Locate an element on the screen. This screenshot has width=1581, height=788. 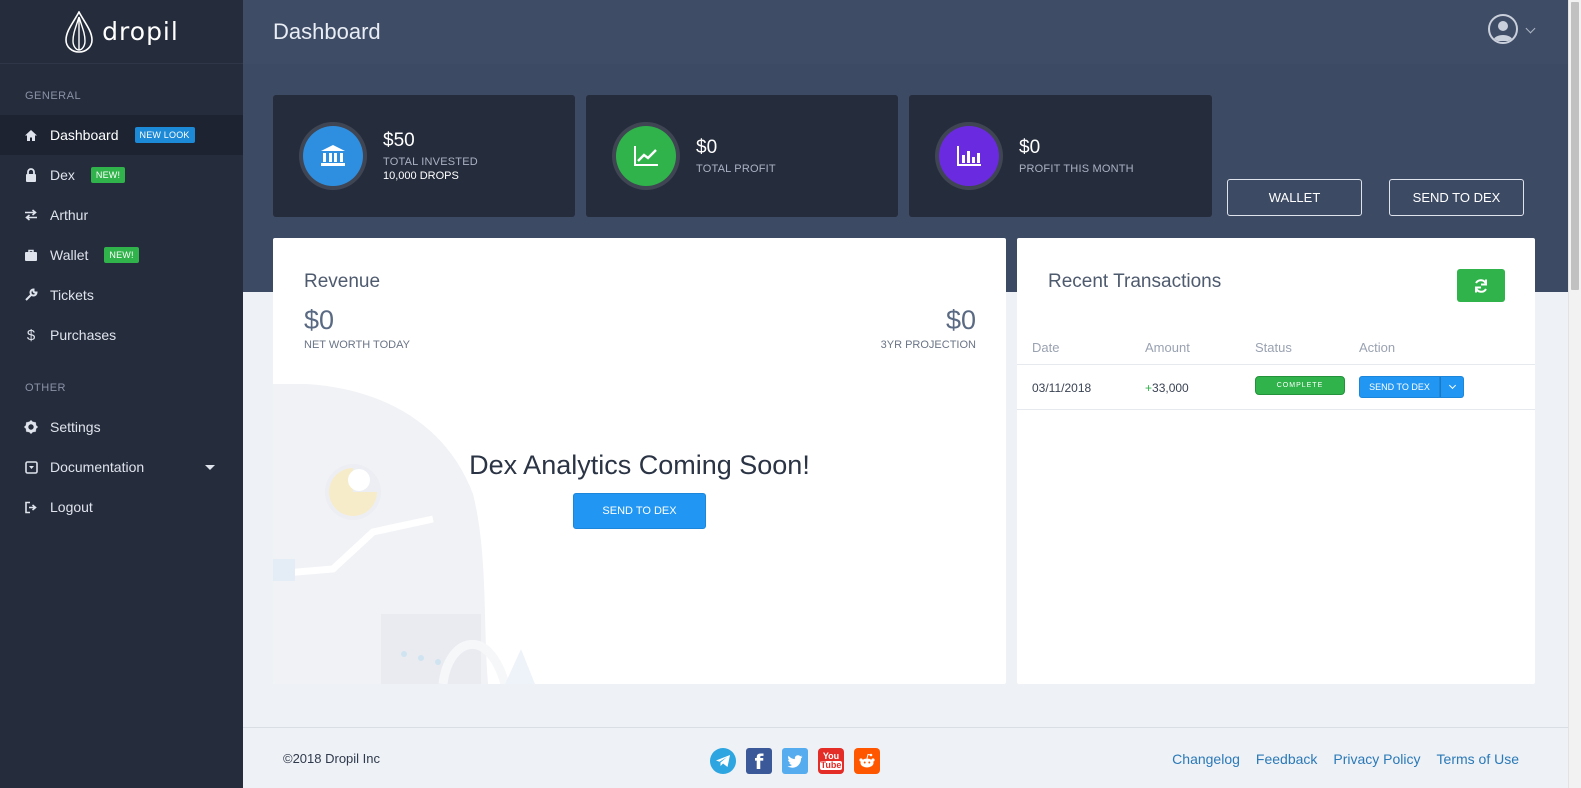
sidebar-item-purchases: $ Purchases is located at coordinates (121, 335).